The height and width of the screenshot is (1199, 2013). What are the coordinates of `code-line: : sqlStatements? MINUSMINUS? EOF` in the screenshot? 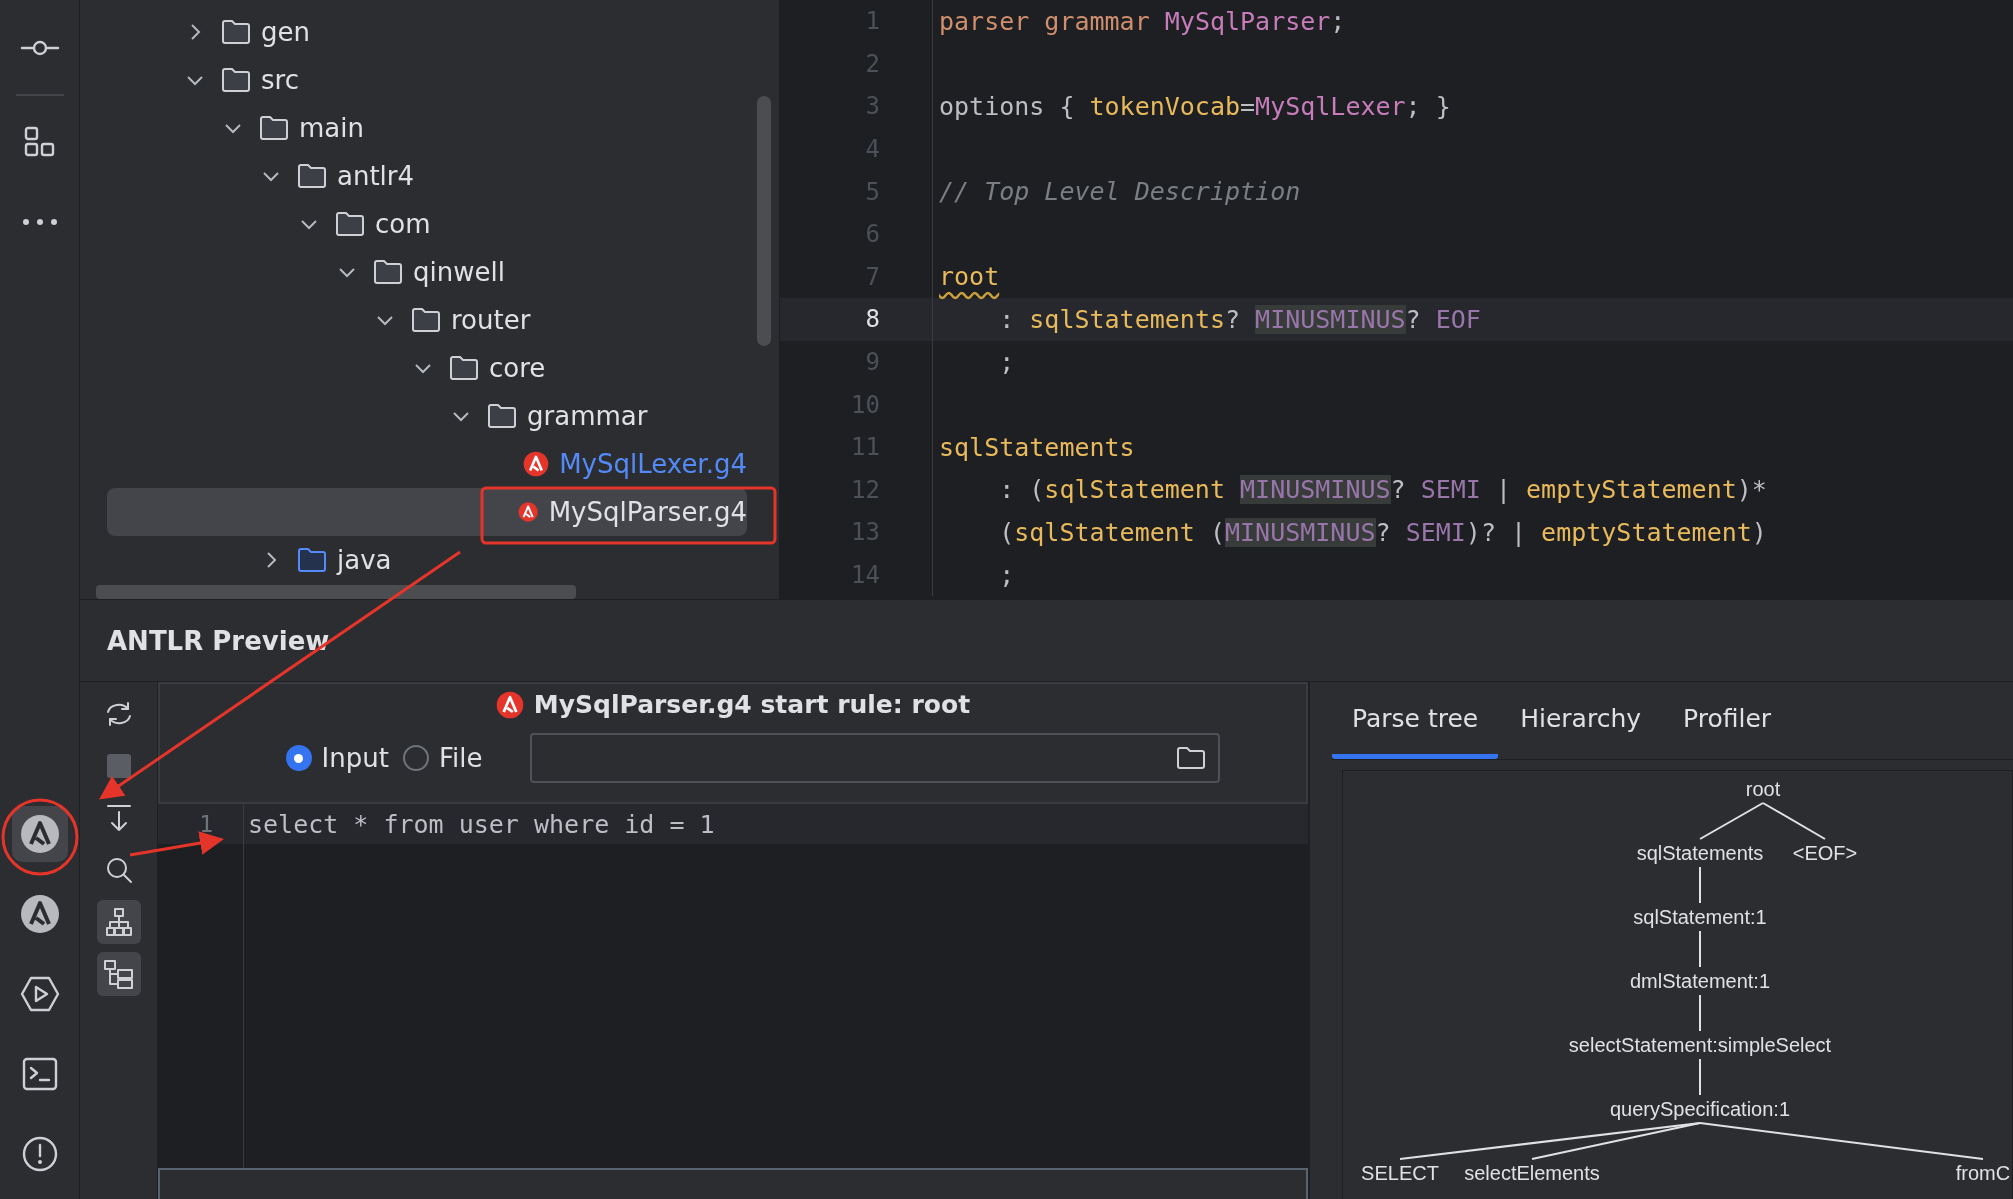 It's located at (1239, 319).